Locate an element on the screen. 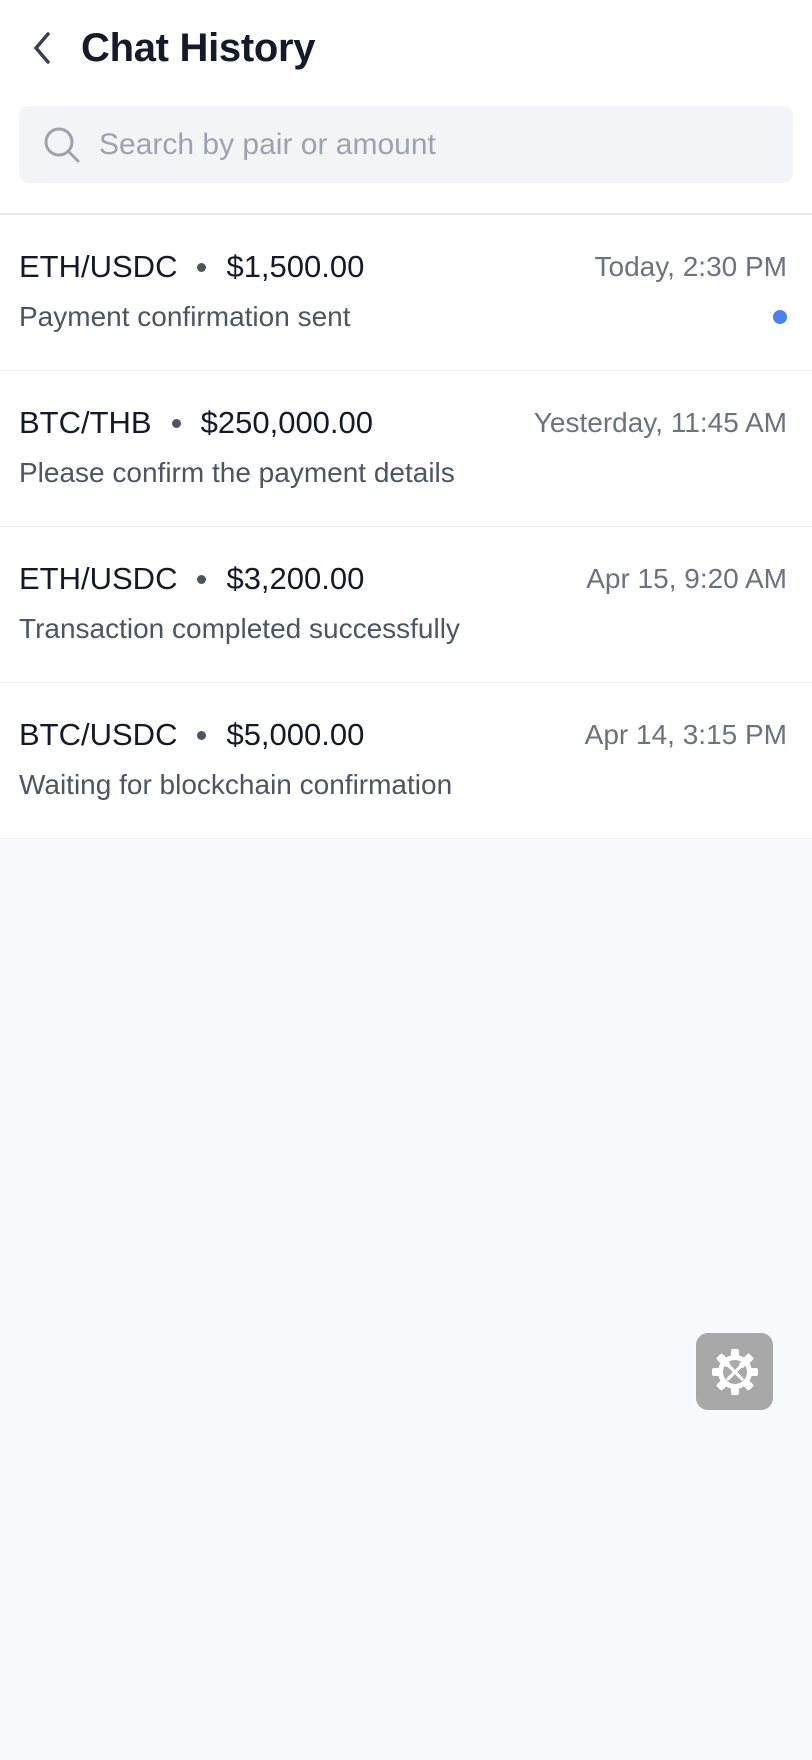 Image resolution: width=812 pixels, height=1760 pixels. chat-pair: BTC/THB is located at coordinates (85, 422).